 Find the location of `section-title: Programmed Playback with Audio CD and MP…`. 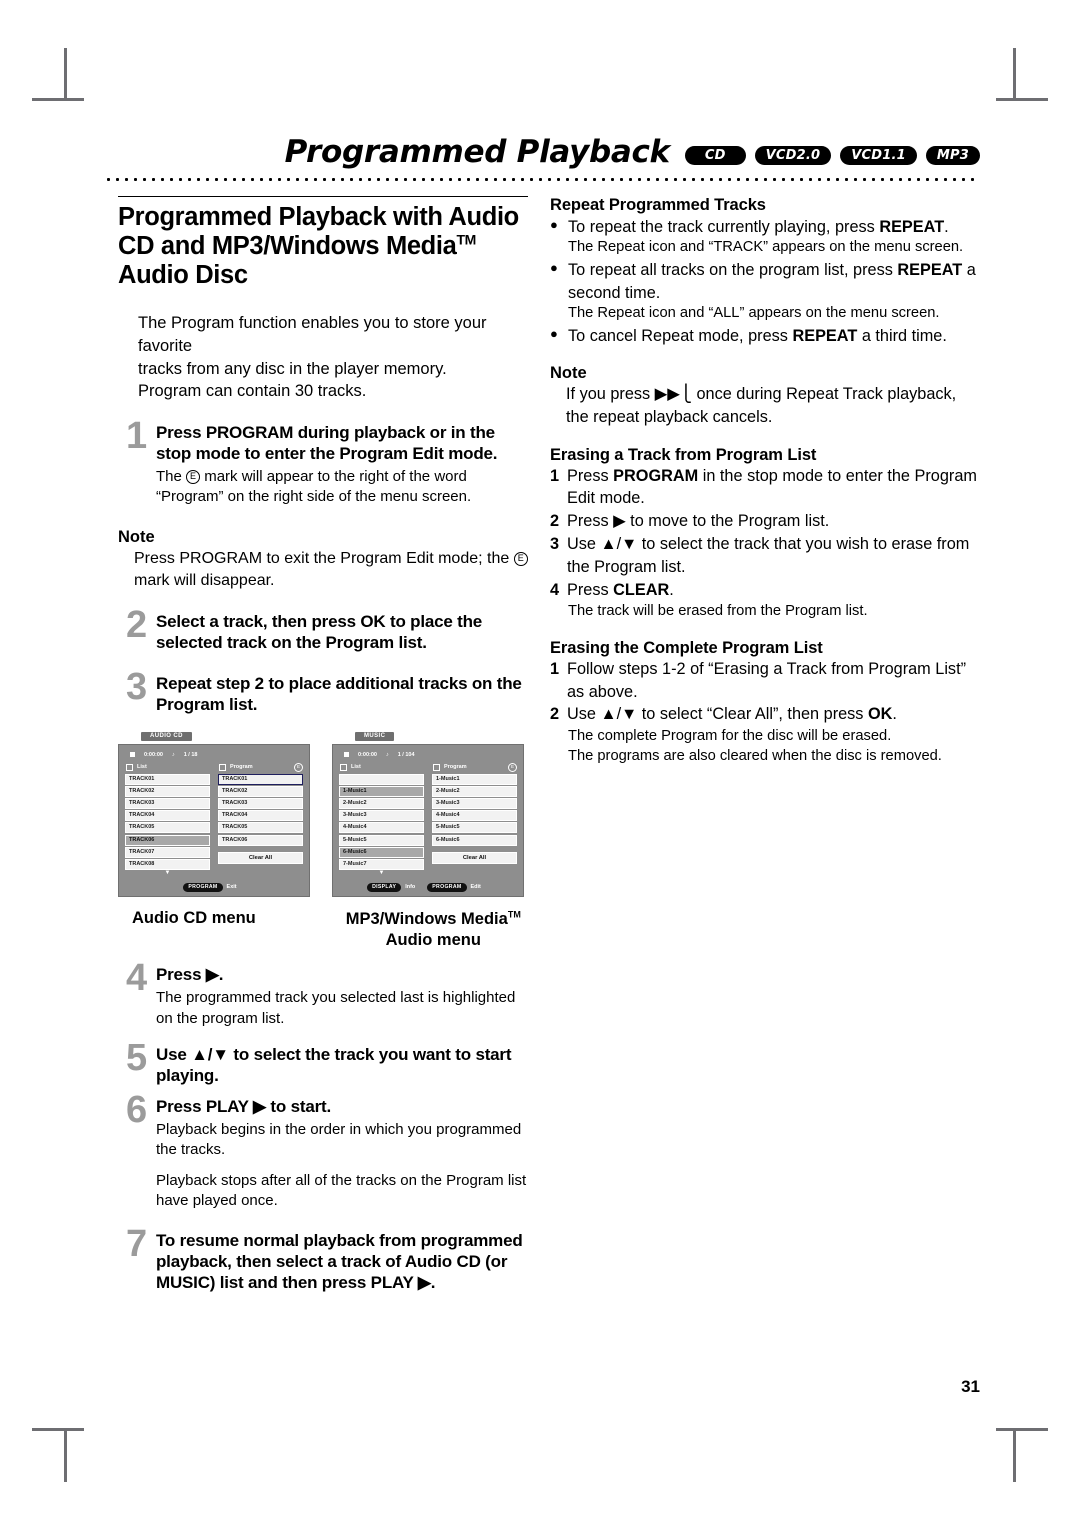

section-title: Programmed Playback with Audio CD and MP… is located at coordinates (326, 246).